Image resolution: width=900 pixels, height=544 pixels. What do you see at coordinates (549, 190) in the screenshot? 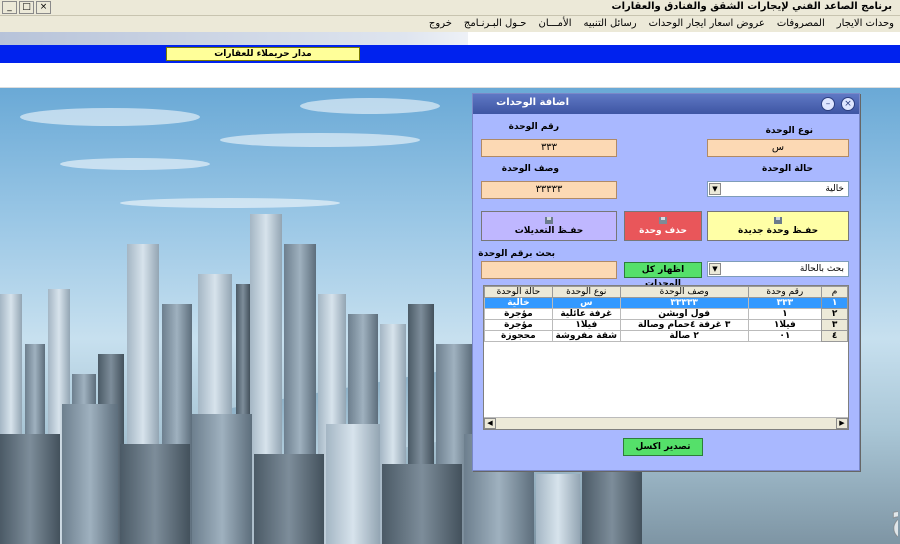
I see `unit-desc-field: ٣٣٣٣٣` at bounding box center [549, 190].